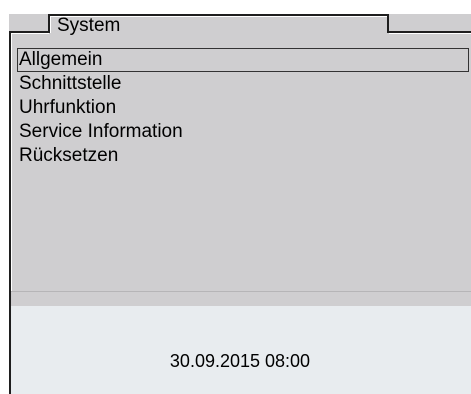  Describe the element at coordinates (240, 361) in the screenshot. I see `status-datetime: 30.09.2015 08:00` at that location.